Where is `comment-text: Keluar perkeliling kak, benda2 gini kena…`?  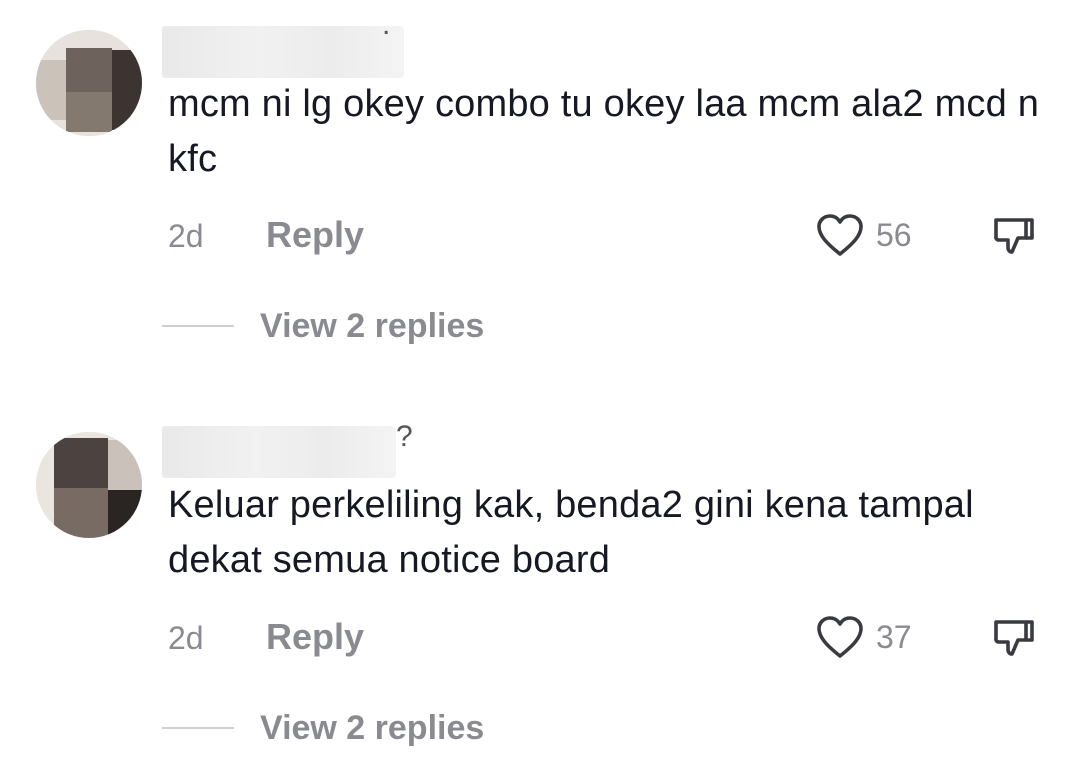
comment-text: Keluar perkeliling kak, benda2 gini kena… is located at coordinates (571, 532).